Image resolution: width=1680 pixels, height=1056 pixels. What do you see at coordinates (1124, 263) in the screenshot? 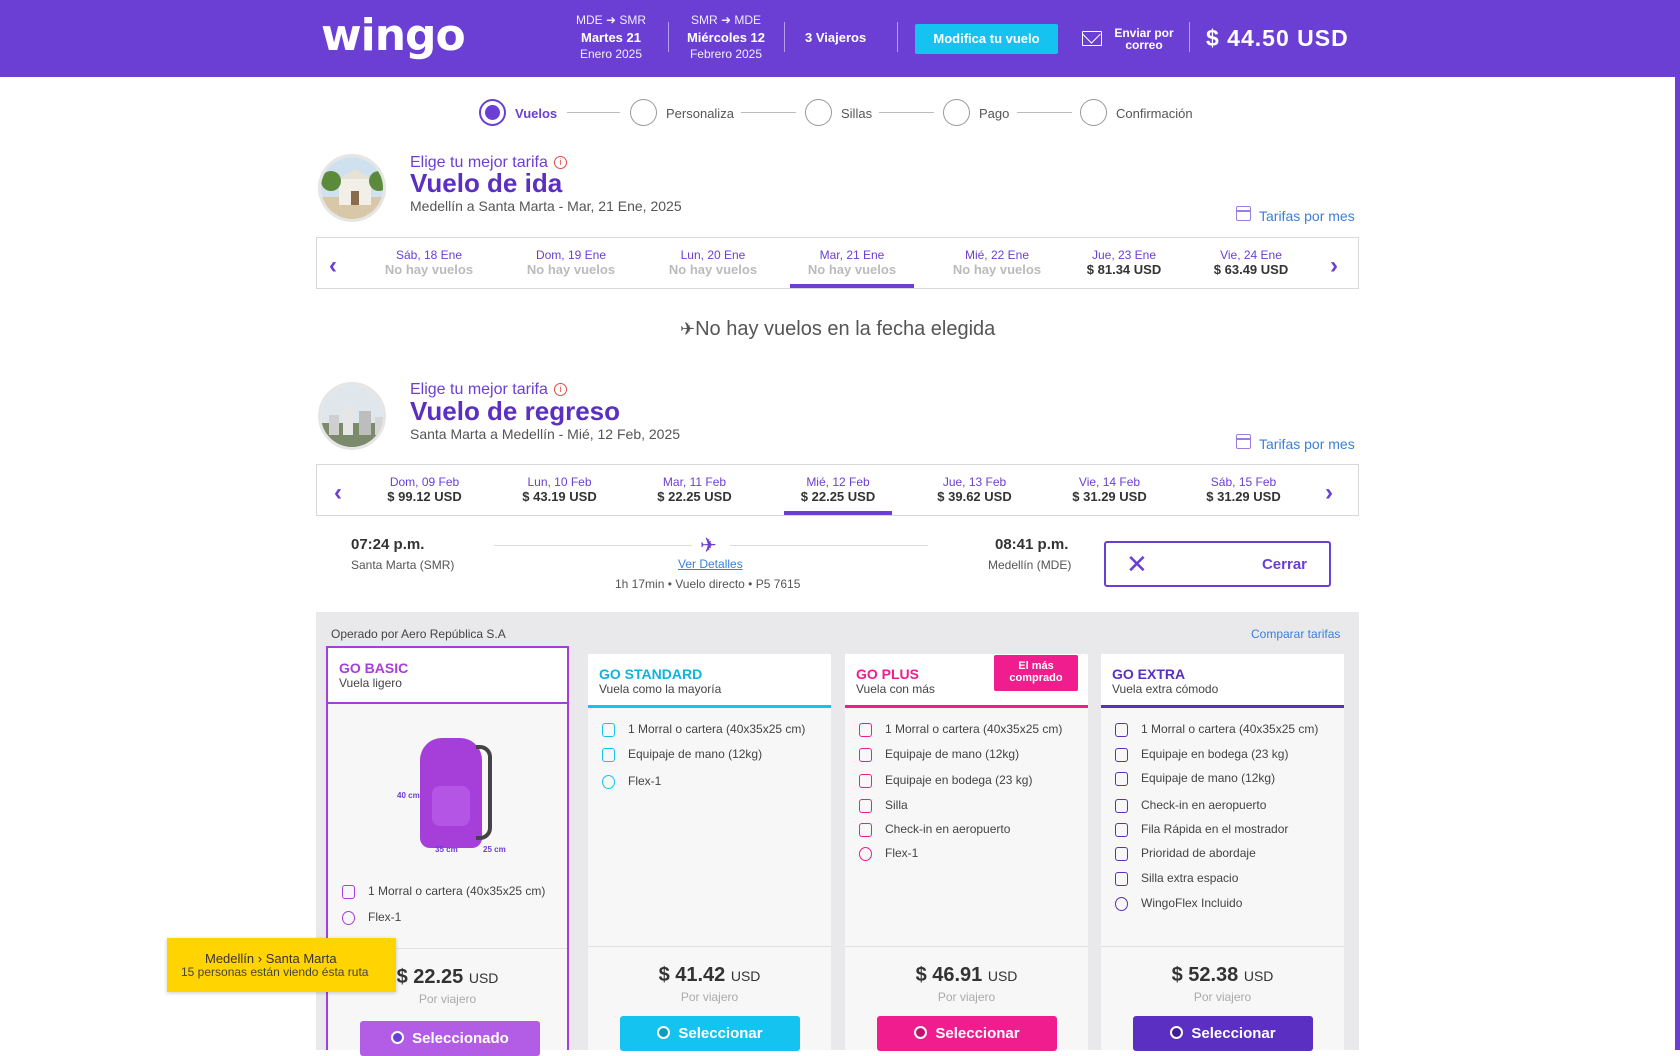
I see `outbound-date-option: Jue, 23 Ene $ 81.34 USD` at bounding box center [1124, 263].